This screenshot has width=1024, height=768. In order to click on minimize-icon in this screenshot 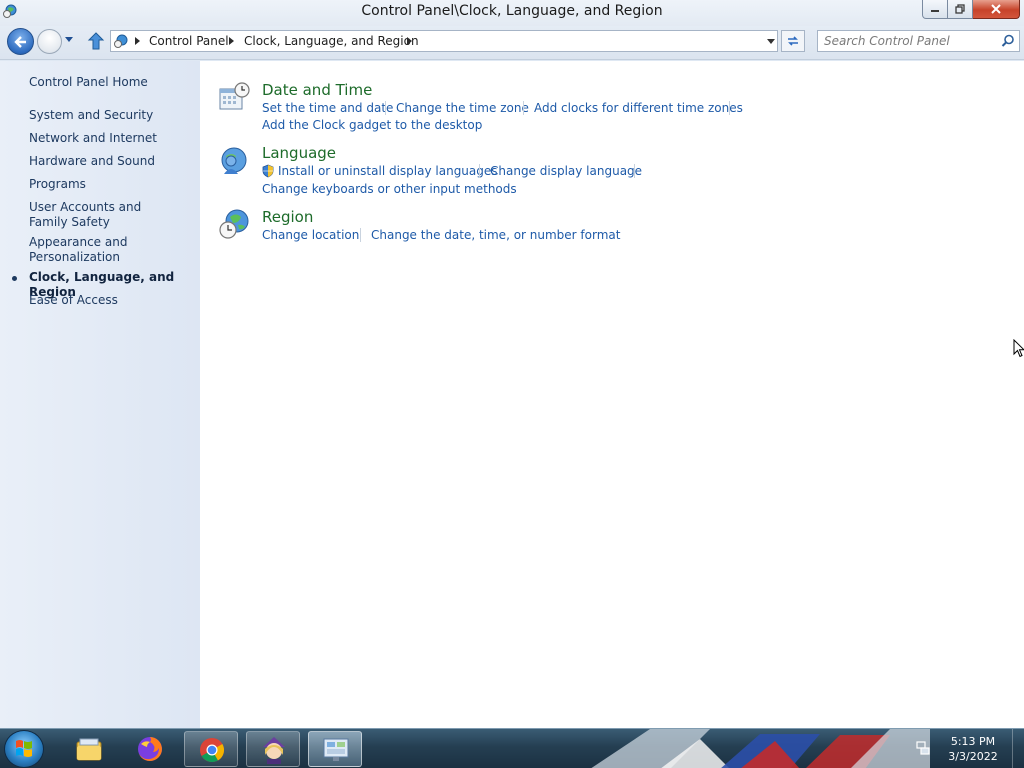, I will do `click(935, 11)`.